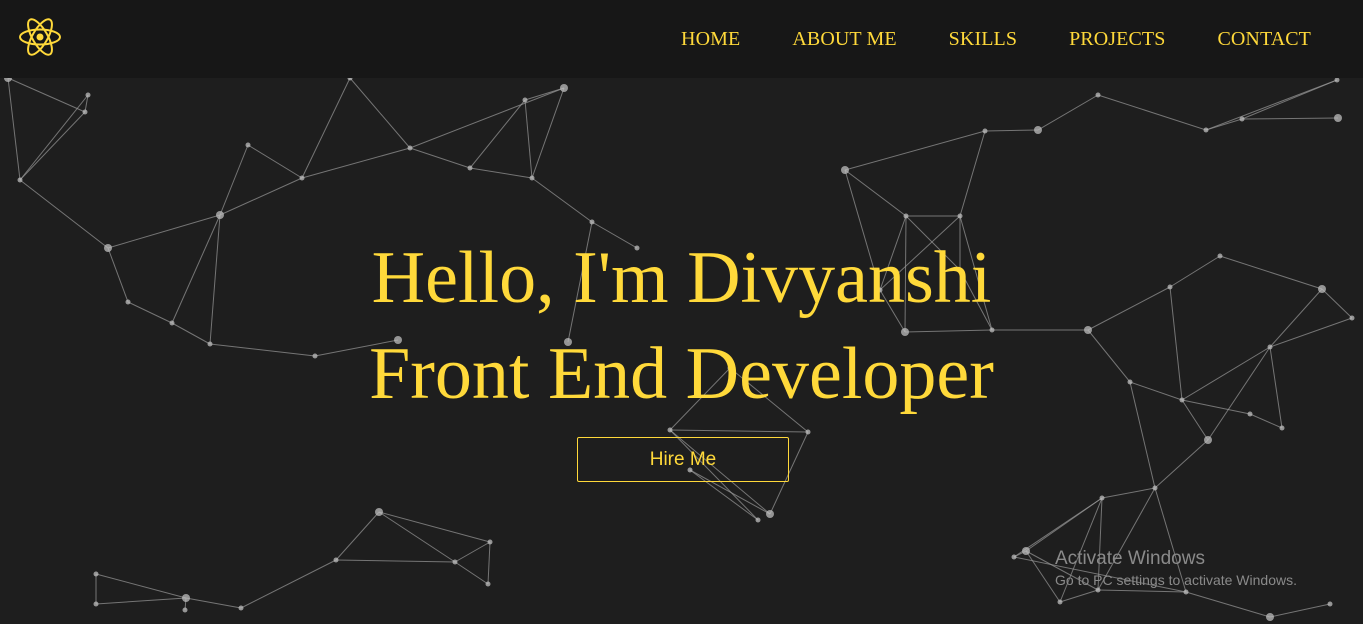 The height and width of the screenshot is (624, 1363). Describe the element at coordinates (40, 37) in the screenshot. I see `react-atom-icon` at that location.